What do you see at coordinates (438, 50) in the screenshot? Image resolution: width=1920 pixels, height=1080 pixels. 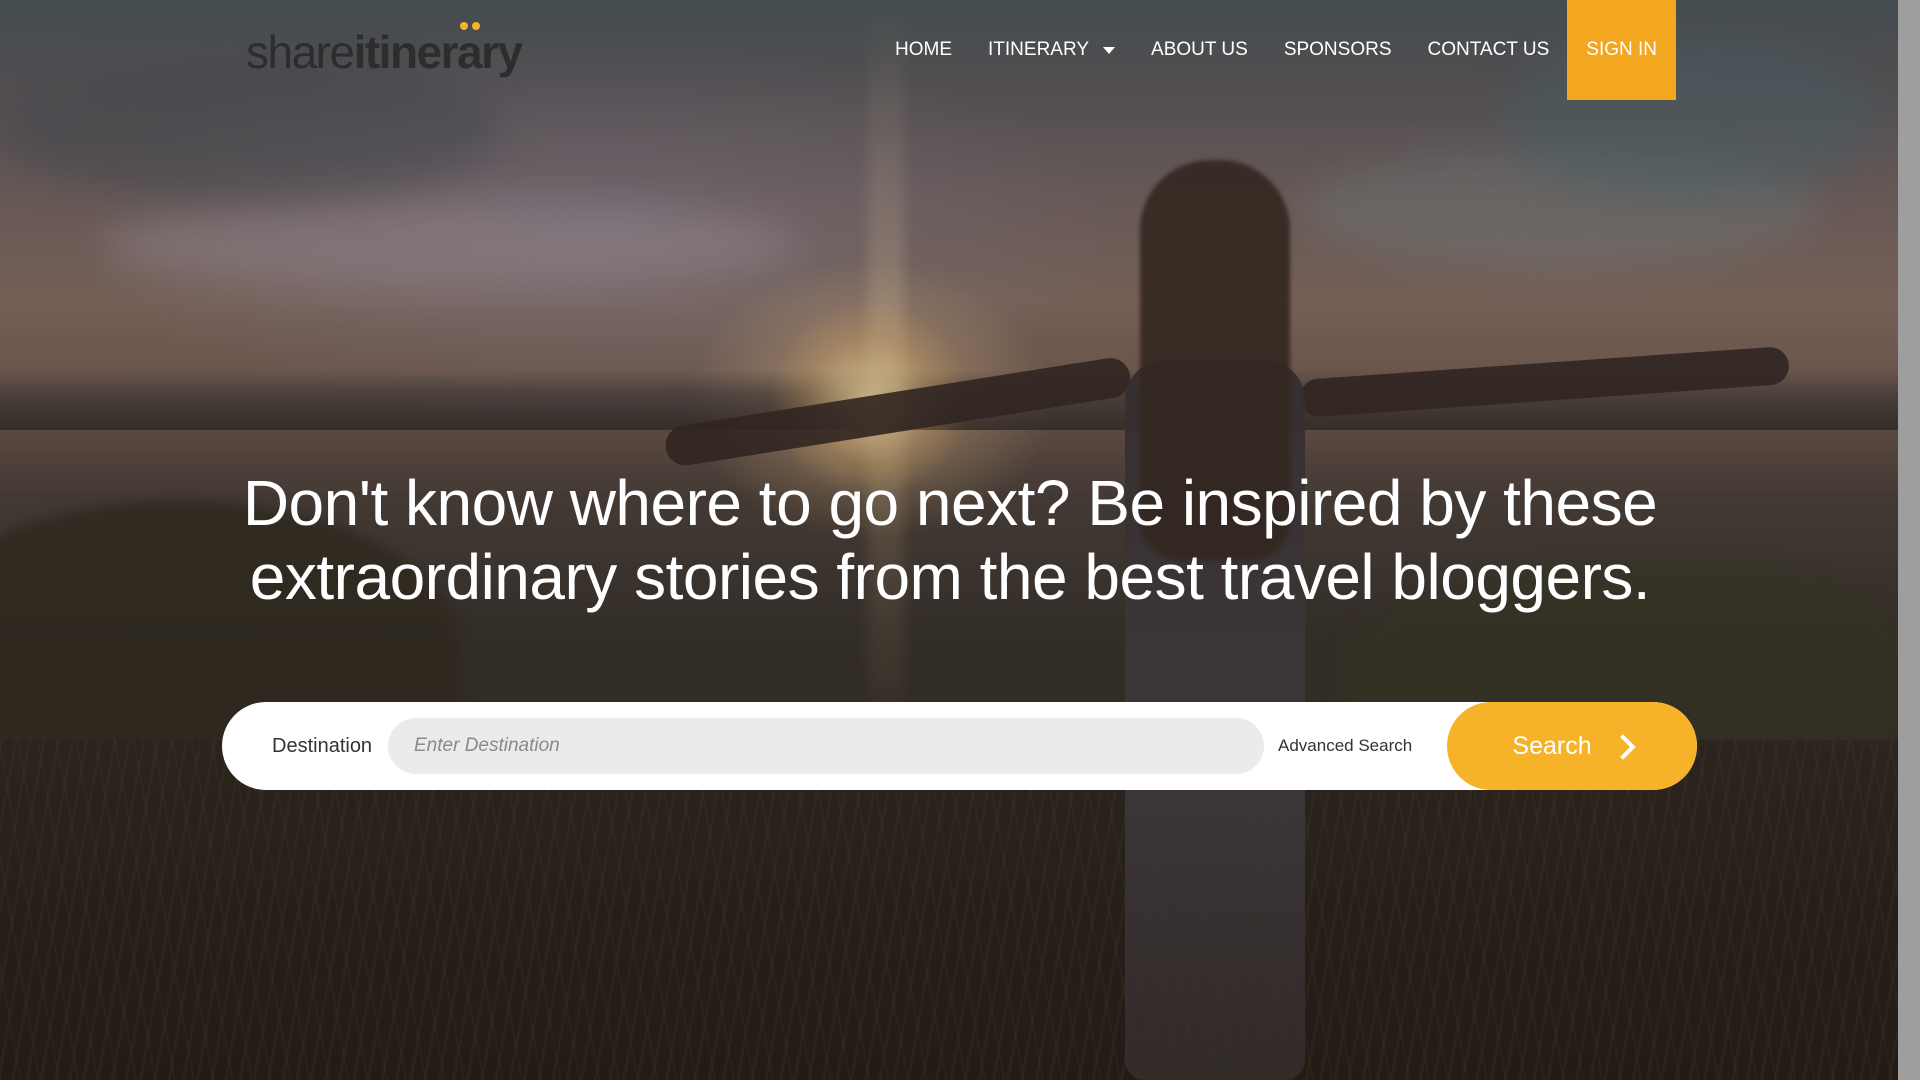 I see `logo-text-itinerary: itinerary` at bounding box center [438, 50].